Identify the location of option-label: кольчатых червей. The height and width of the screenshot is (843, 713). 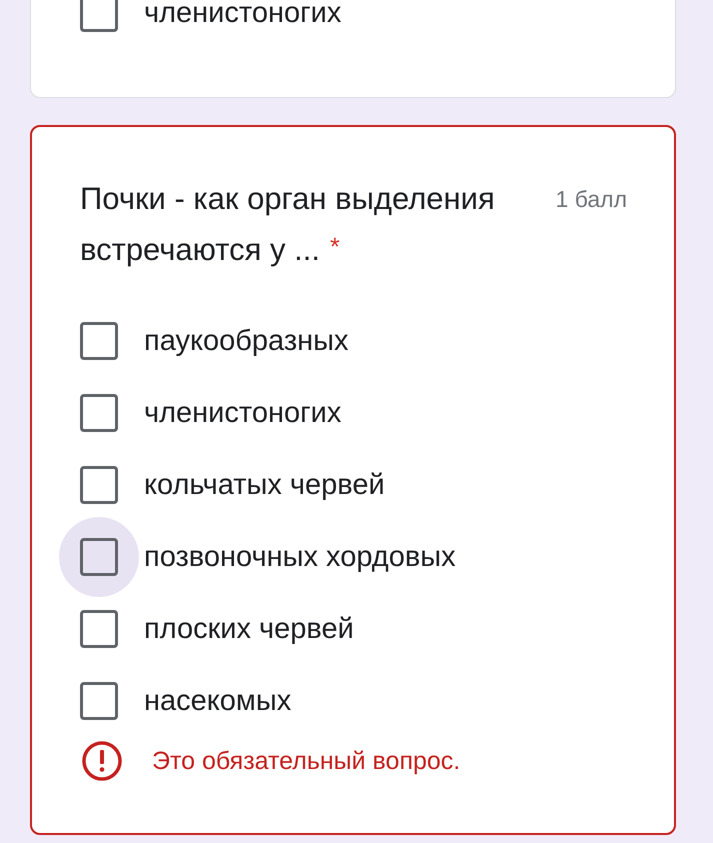
(264, 485).